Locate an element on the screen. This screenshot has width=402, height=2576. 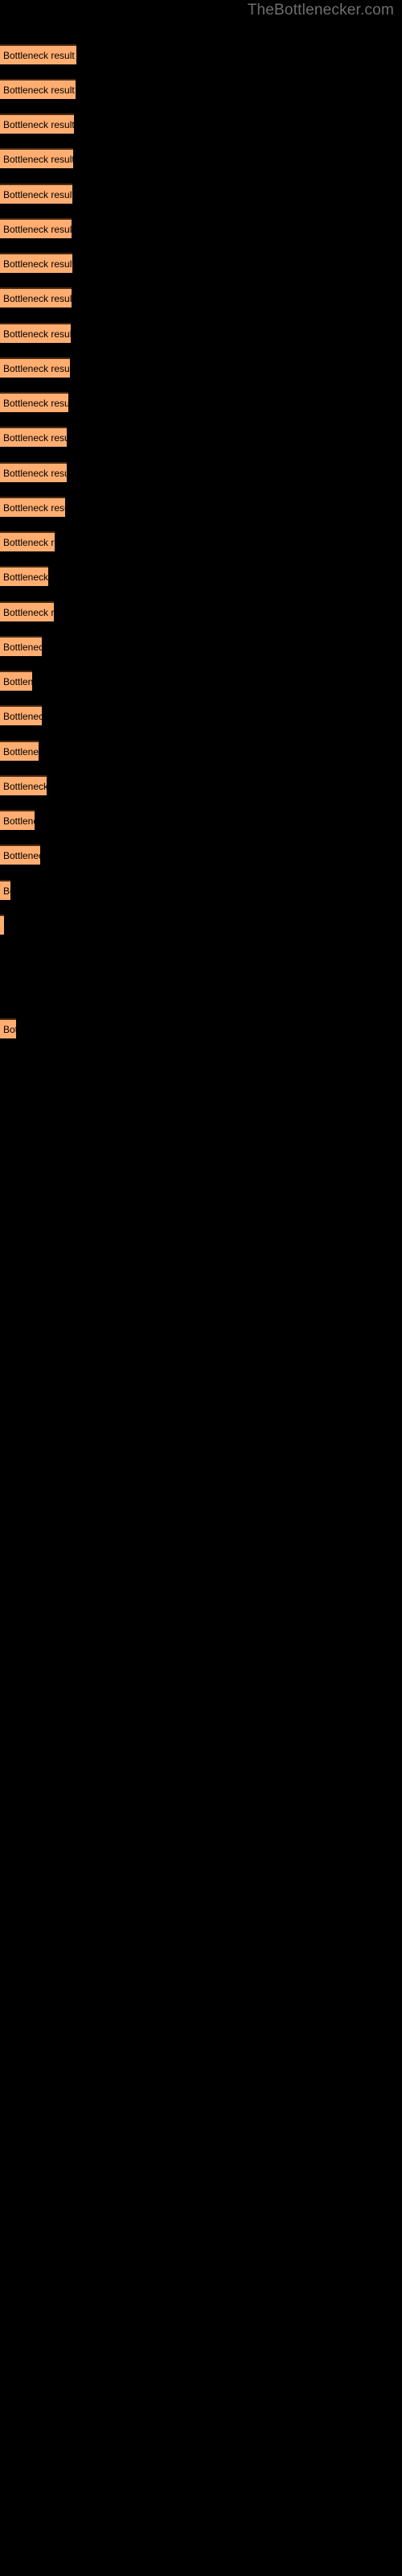
bar-13: Bottleneck result is located at coordinates (32, 507).